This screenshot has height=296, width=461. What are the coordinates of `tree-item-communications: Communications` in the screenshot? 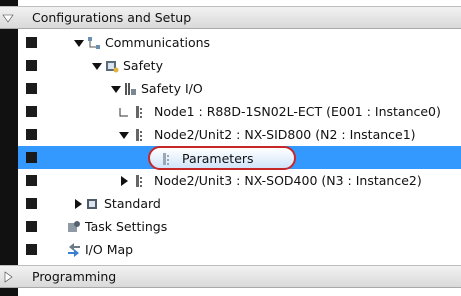 It's located at (239, 42).